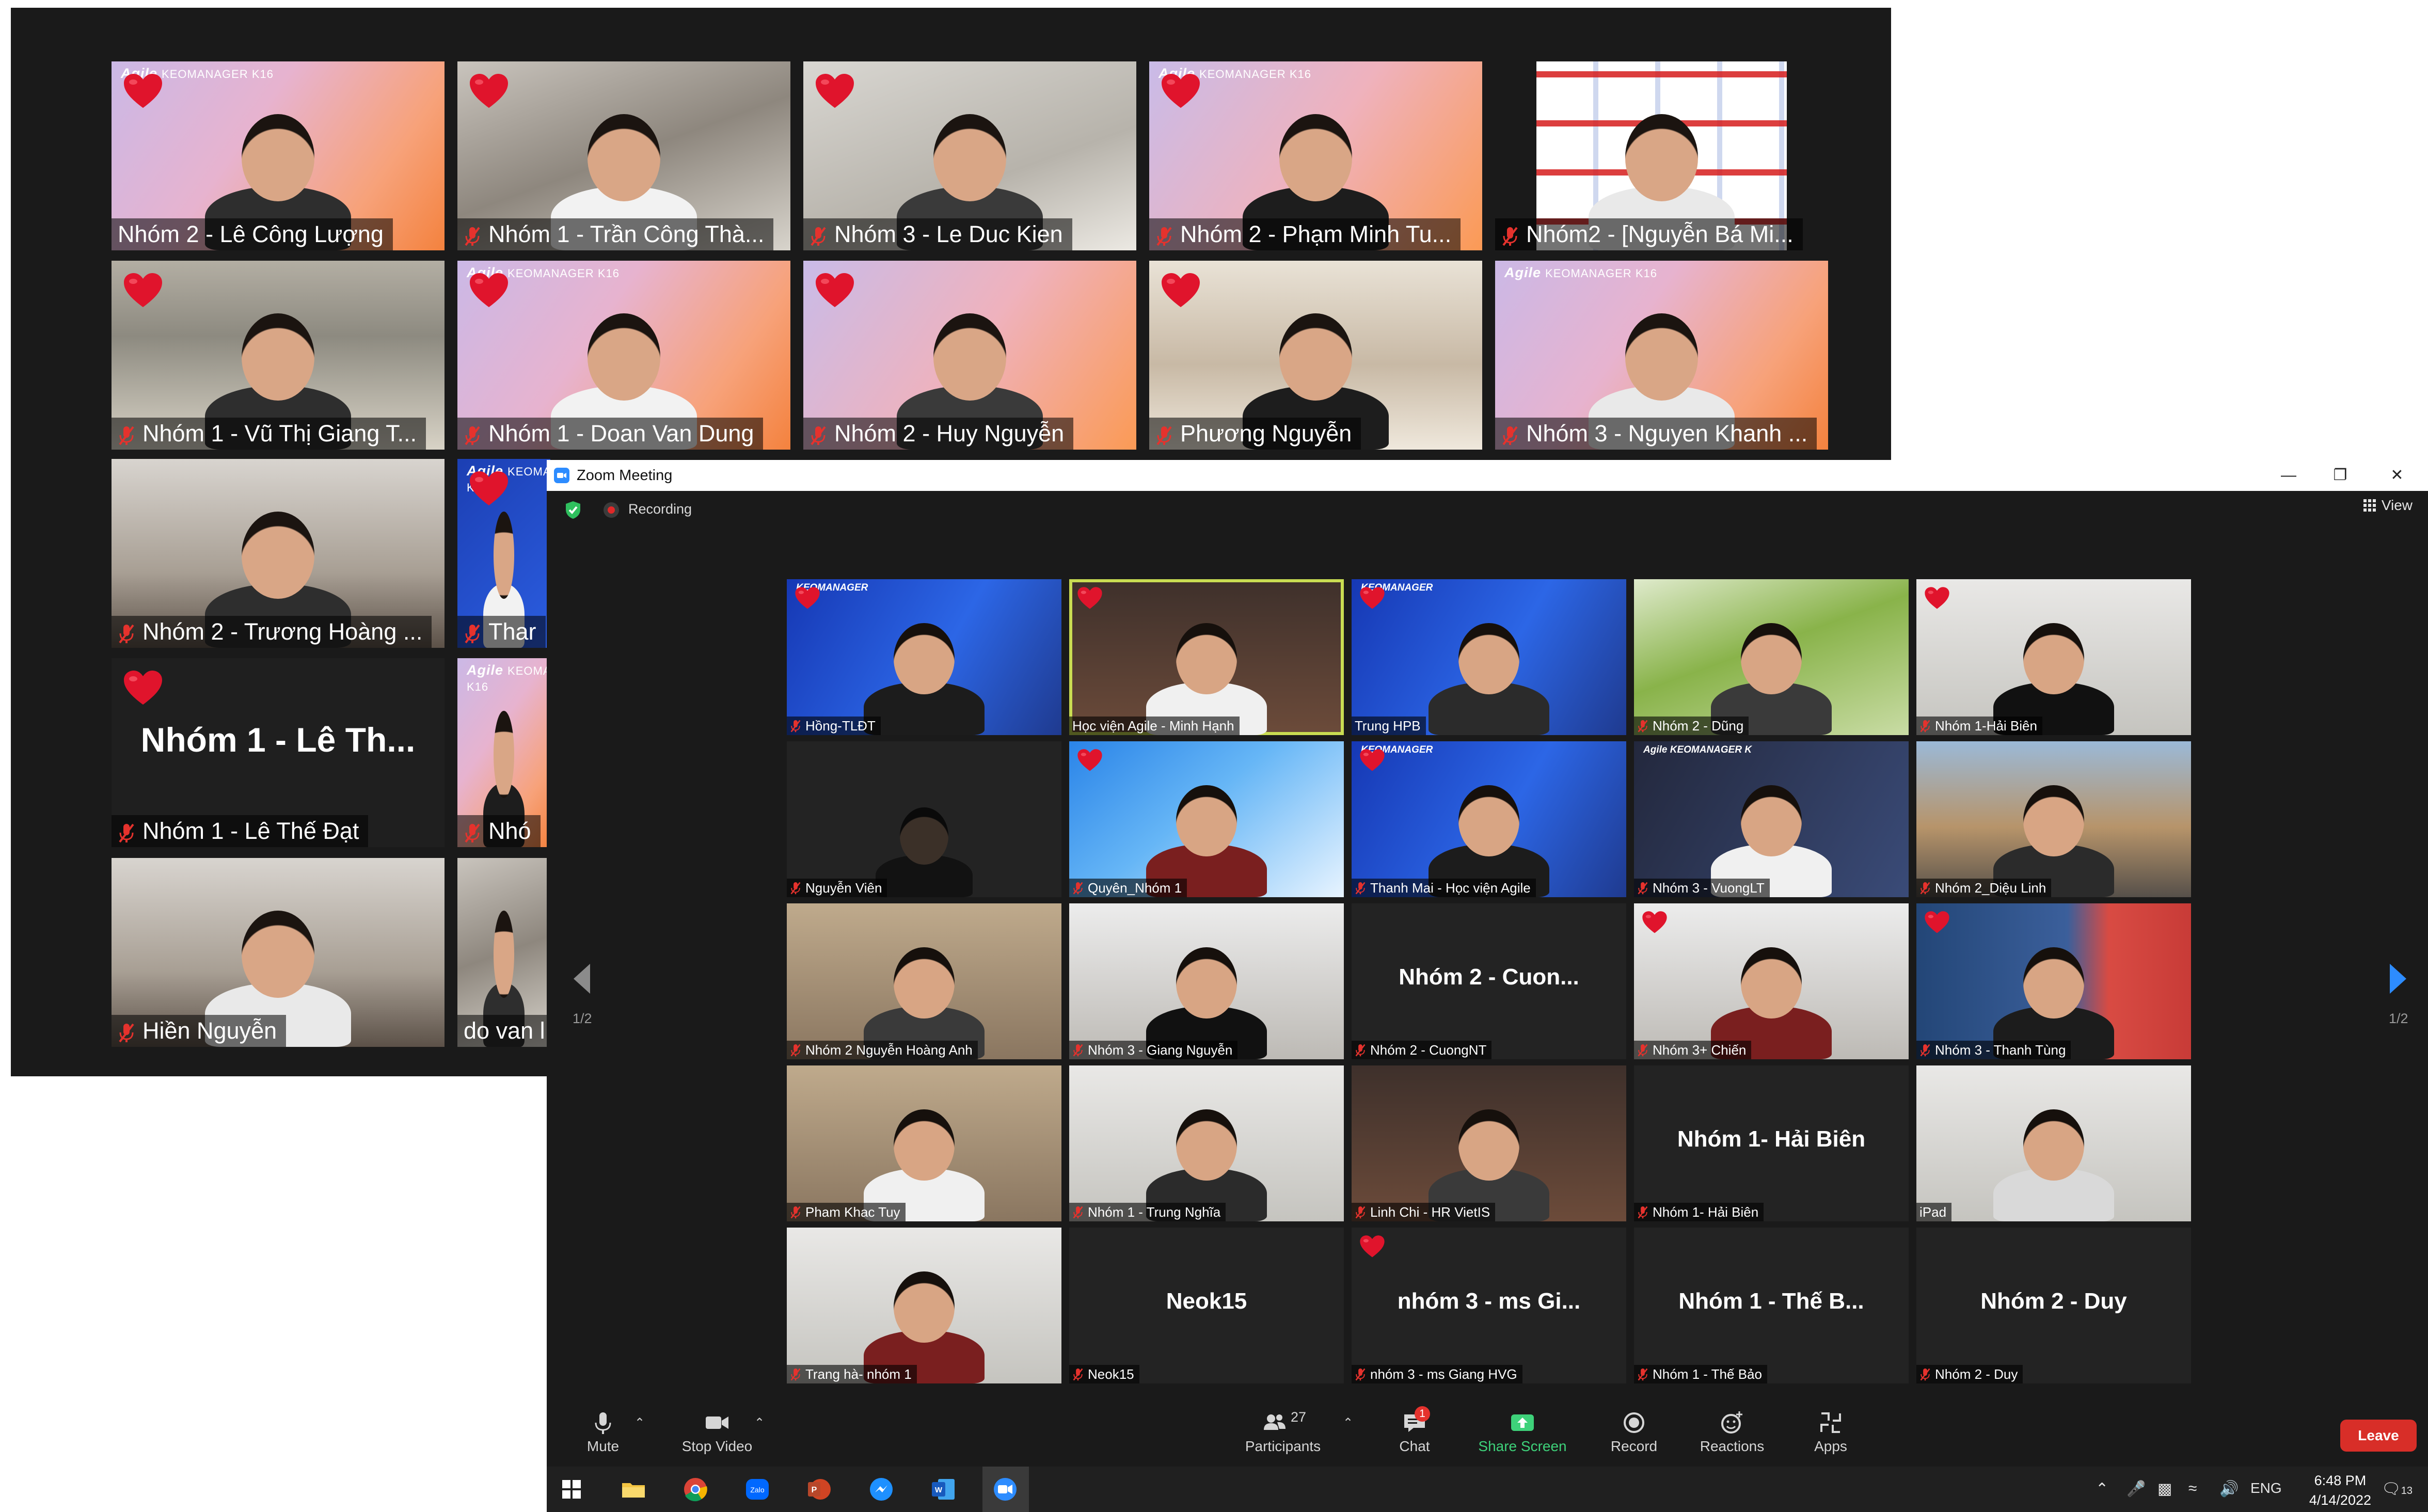 This screenshot has height=1512, width=2428. What do you see at coordinates (2053, 1305) in the screenshot?
I see `participant-tile: Nhóm 2 - Duy Nhóm 2 - Duy` at bounding box center [2053, 1305].